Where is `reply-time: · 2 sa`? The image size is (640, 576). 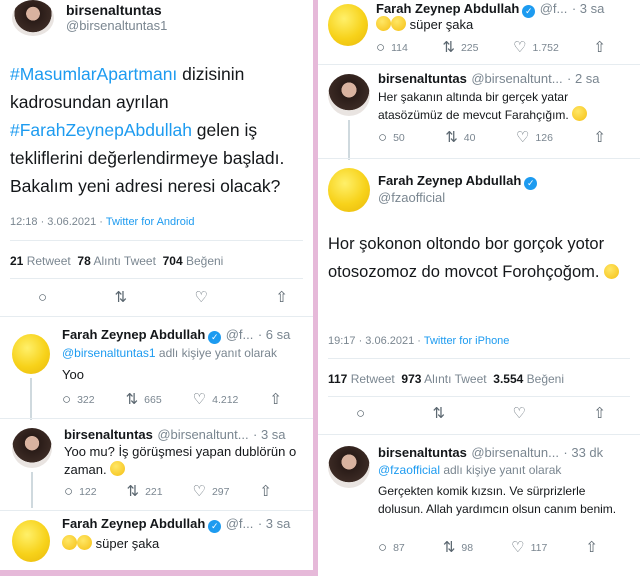
reply-time: · 2 sa is located at coordinates (583, 78).